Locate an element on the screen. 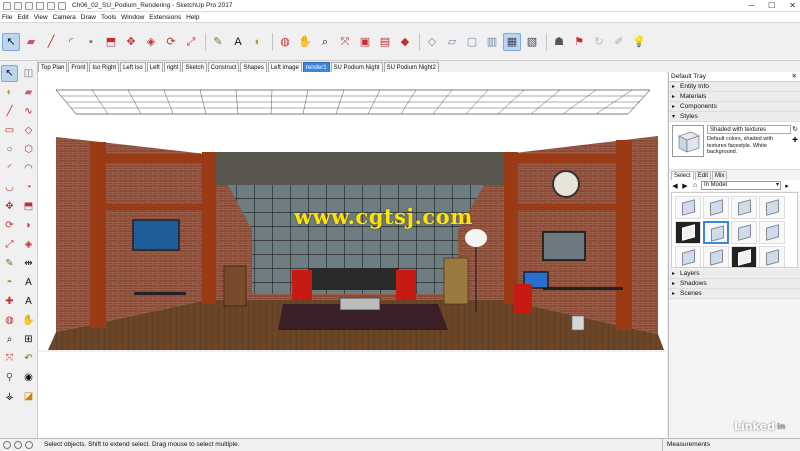 The width and height of the screenshot is (800, 451). tab-right: right is located at coordinates (172, 67).